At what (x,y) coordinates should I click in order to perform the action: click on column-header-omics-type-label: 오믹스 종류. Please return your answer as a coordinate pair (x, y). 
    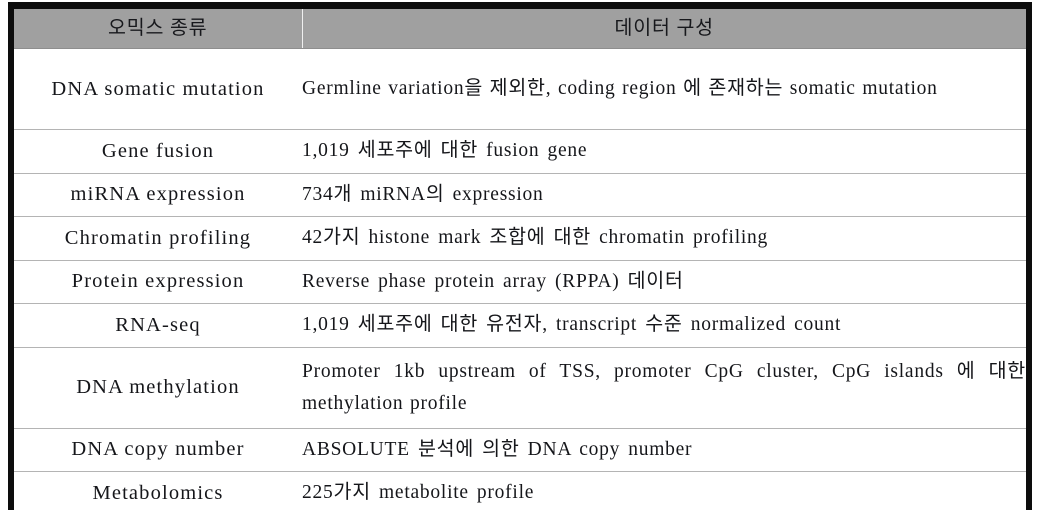
    Looking at the image, I should click on (158, 28).